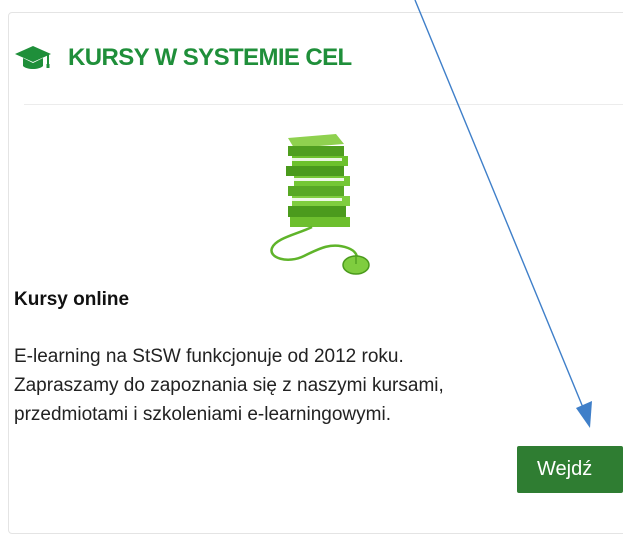 The height and width of the screenshot is (534, 623). Describe the element at coordinates (323, 104) in the screenshot. I see `header-divider` at that location.